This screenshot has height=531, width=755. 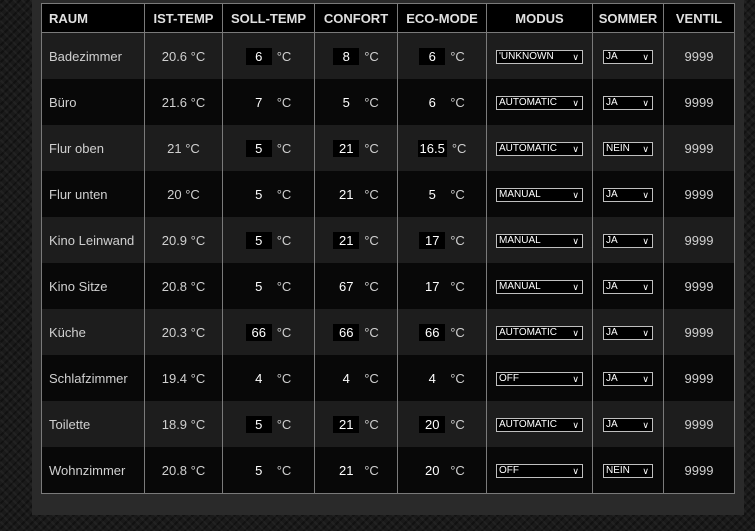 I want to click on eco-mode-cell: 66 °C, so click(x=442, y=332).